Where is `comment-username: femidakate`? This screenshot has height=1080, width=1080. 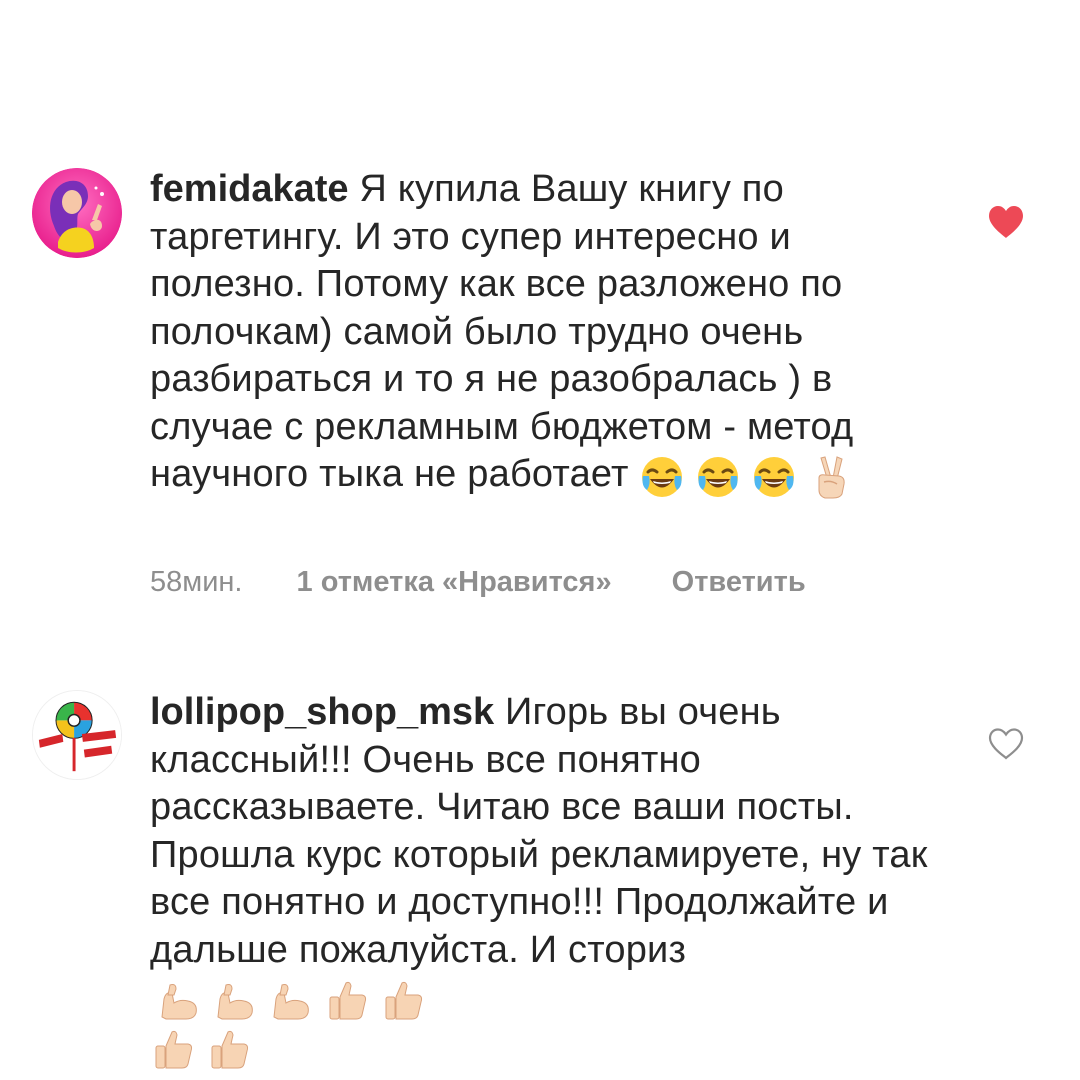 comment-username: femidakate is located at coordinates (249, 189).